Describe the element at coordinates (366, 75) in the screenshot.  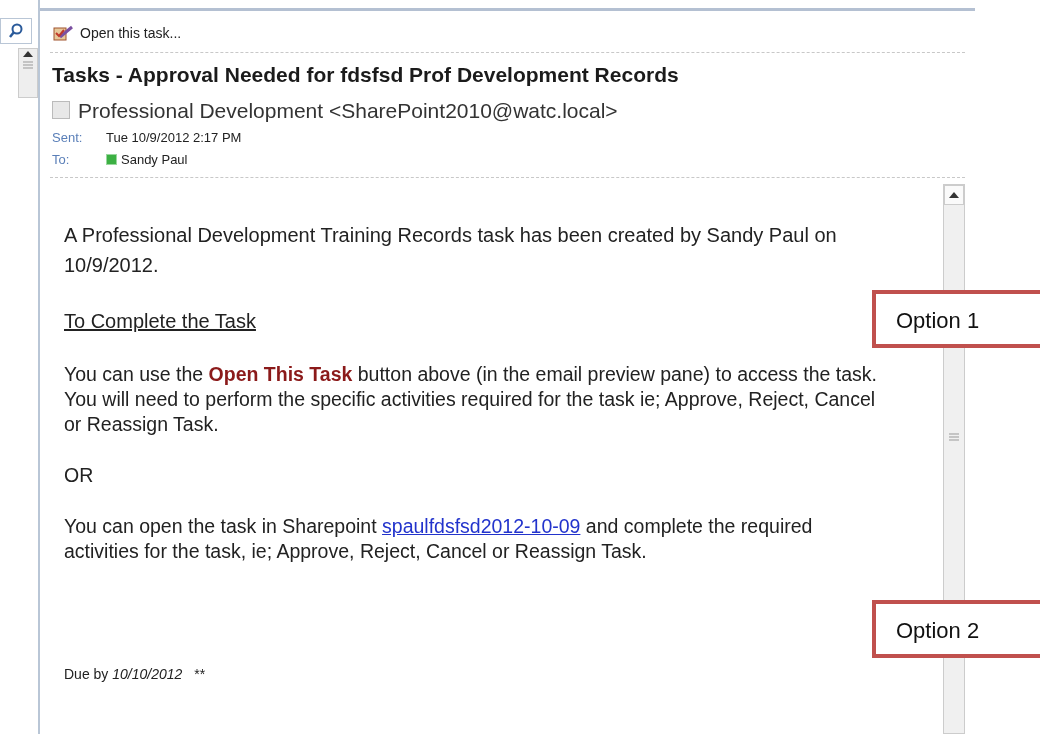
I see `message-subject: Tasks - Approval Needed for fdsfsd Prof Development Records` at that location.